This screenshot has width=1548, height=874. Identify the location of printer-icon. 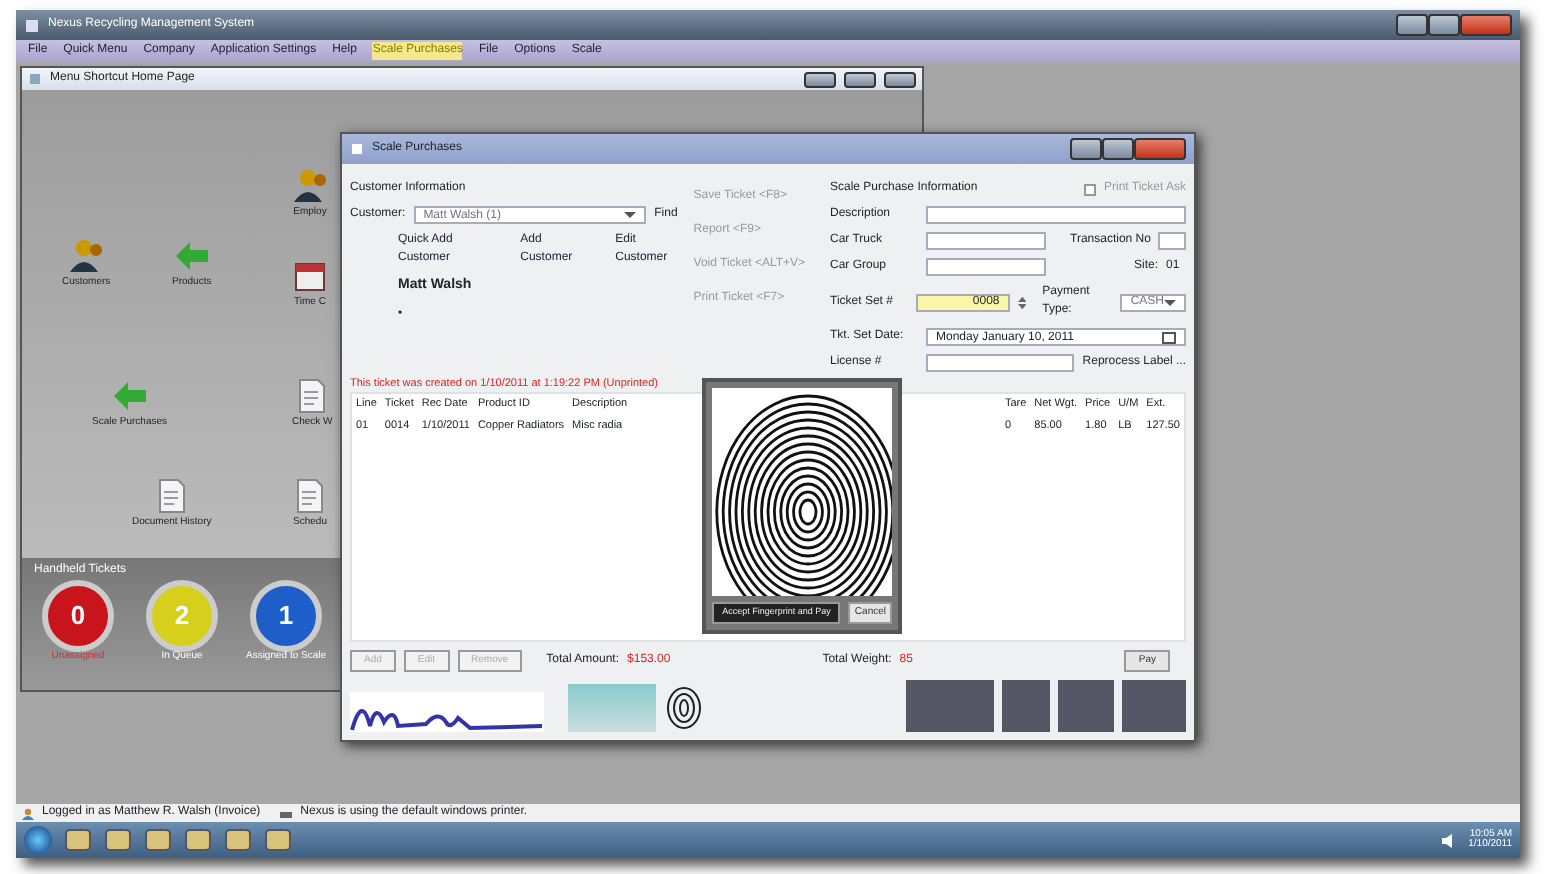
(286, 813).